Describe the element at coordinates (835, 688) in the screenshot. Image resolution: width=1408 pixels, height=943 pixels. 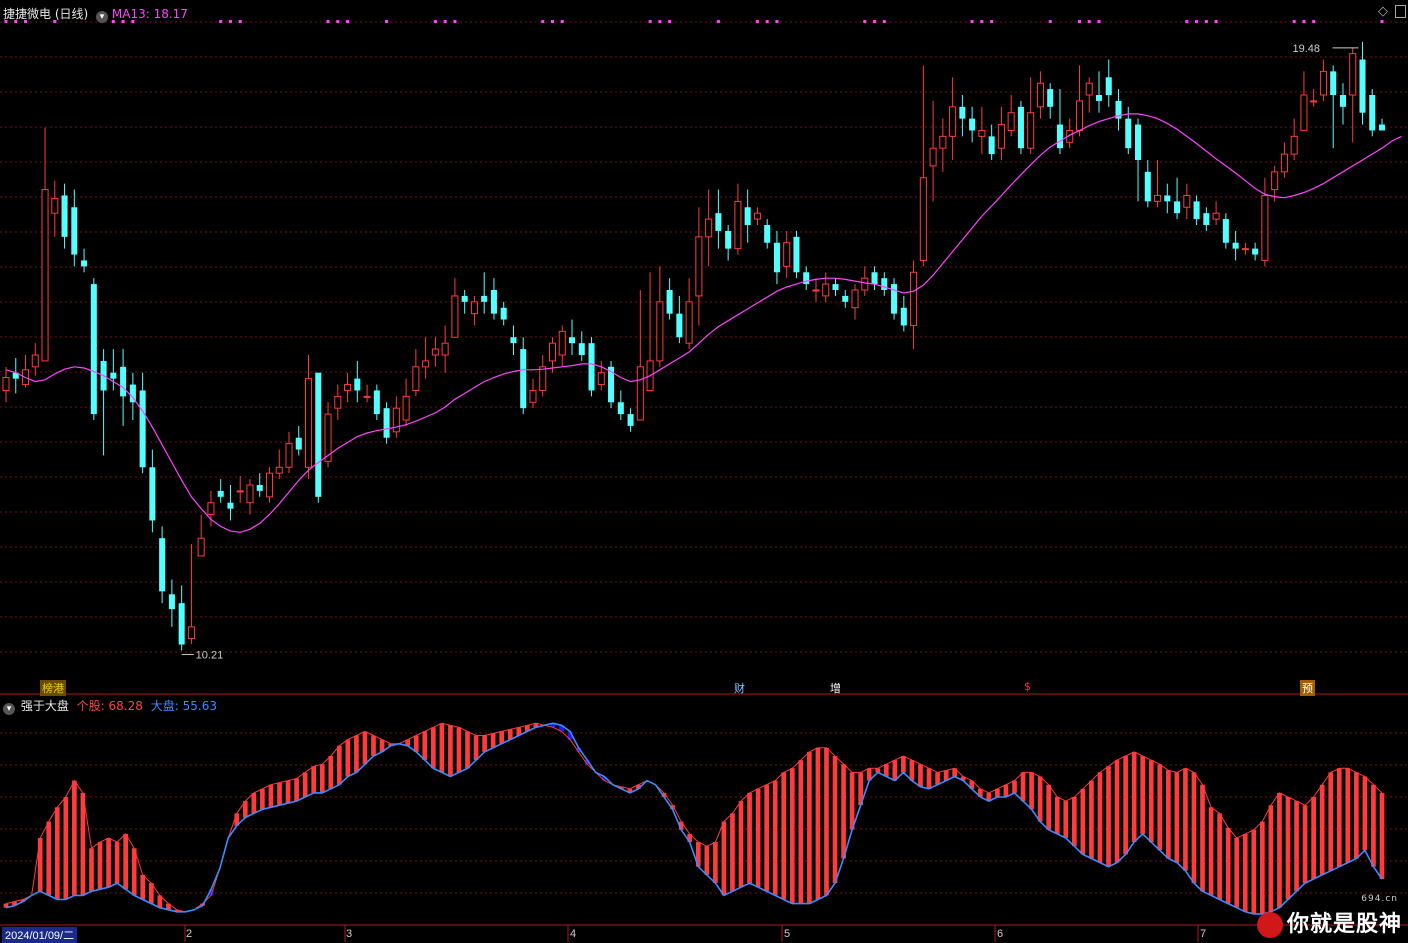
I see `event-marker-increase: 增` at that location.